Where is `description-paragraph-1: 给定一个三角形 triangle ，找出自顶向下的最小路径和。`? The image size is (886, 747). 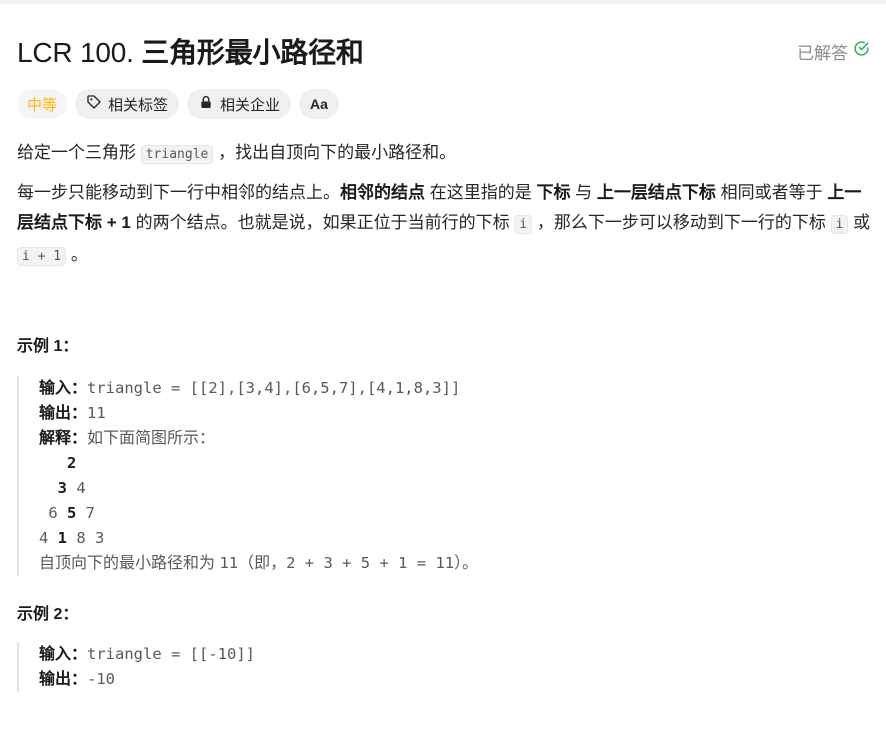 description-paragraph-1: 给定一个三角形 triangle ，找出自顶向下的最小路径和。 is located at coordinates (444, 154).